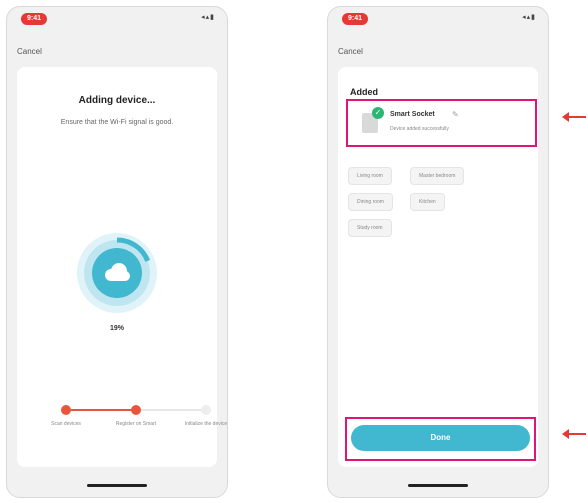 The width and height of the screenshot is (588, 503). I want to click on step-dot-scan, so click(66, 410).